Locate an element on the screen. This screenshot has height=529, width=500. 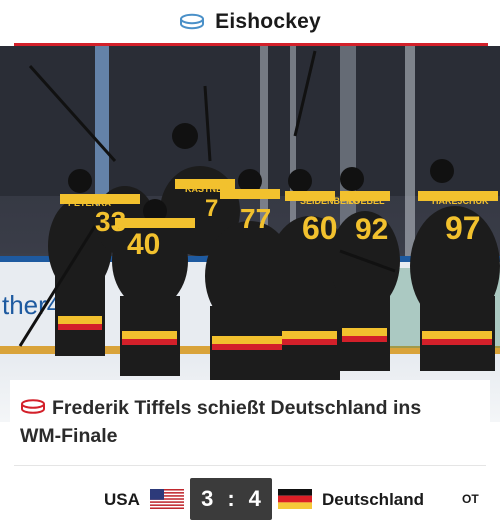
jersey-name: LOEBEL is located at coordinates (366, 201).